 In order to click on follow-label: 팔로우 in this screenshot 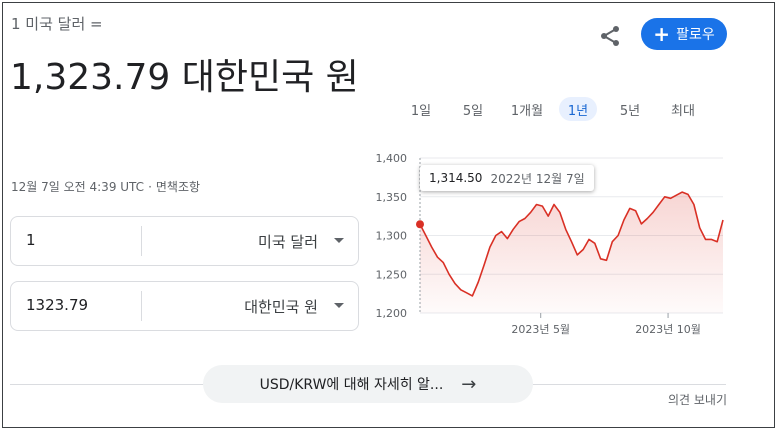, I will do `click(695, 35)`.